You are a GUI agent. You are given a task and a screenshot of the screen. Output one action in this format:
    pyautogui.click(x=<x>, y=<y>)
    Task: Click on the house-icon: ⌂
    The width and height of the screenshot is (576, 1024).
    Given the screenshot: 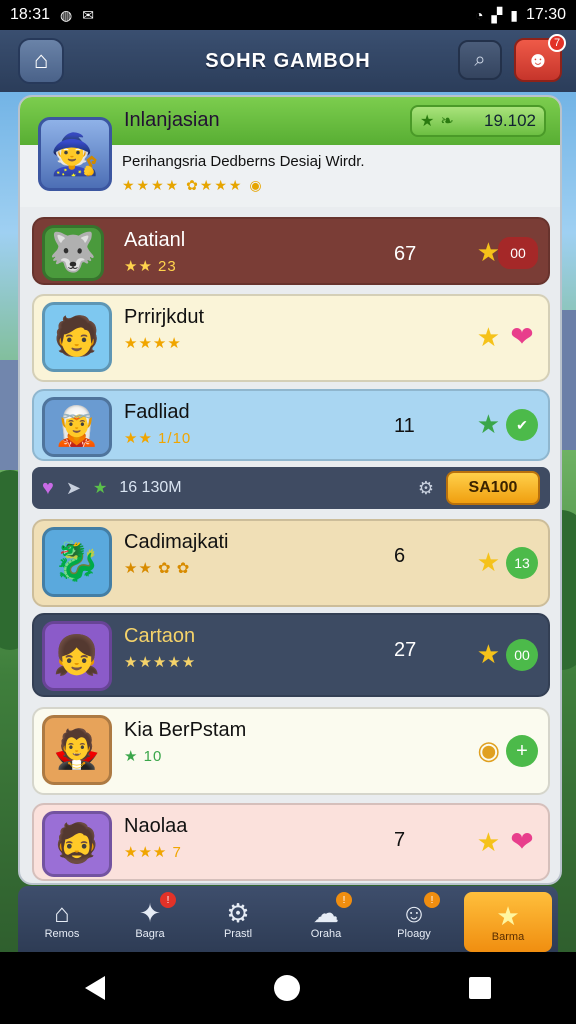 What is the action you would take?
    pyautogui.click(x=62, y=913)
    